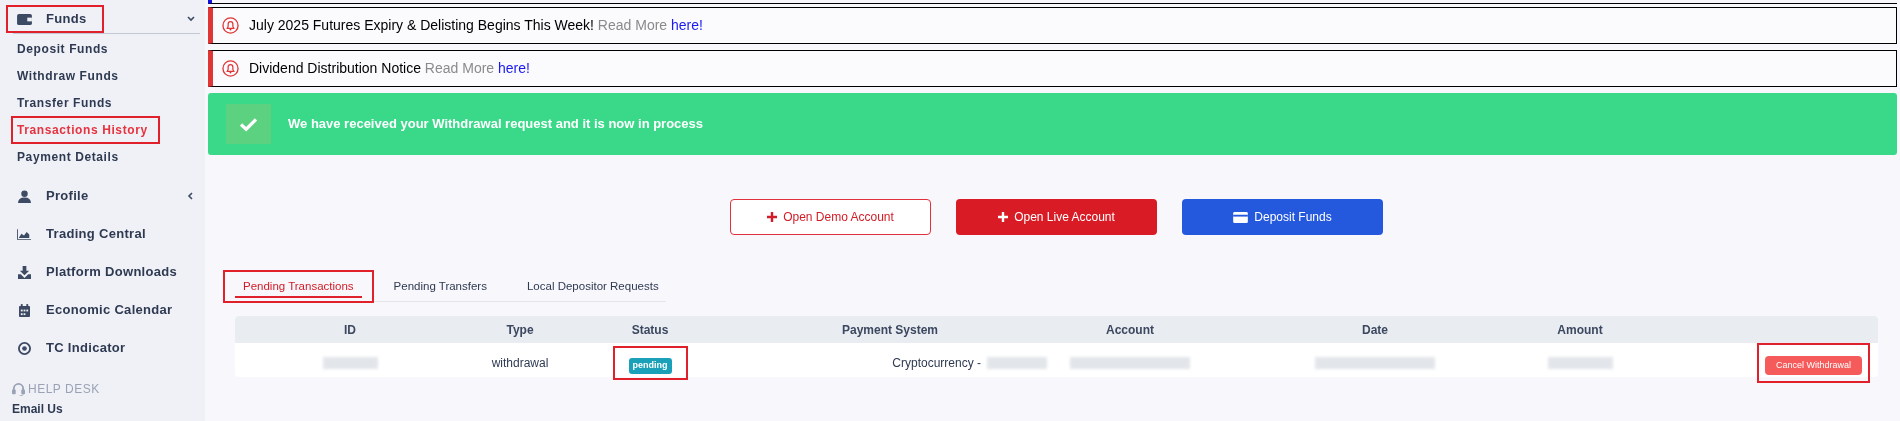  What do you see at coordinates (520, 330) in the screenshot?
I see `column-header: Type` at bounding box center [520, 330].